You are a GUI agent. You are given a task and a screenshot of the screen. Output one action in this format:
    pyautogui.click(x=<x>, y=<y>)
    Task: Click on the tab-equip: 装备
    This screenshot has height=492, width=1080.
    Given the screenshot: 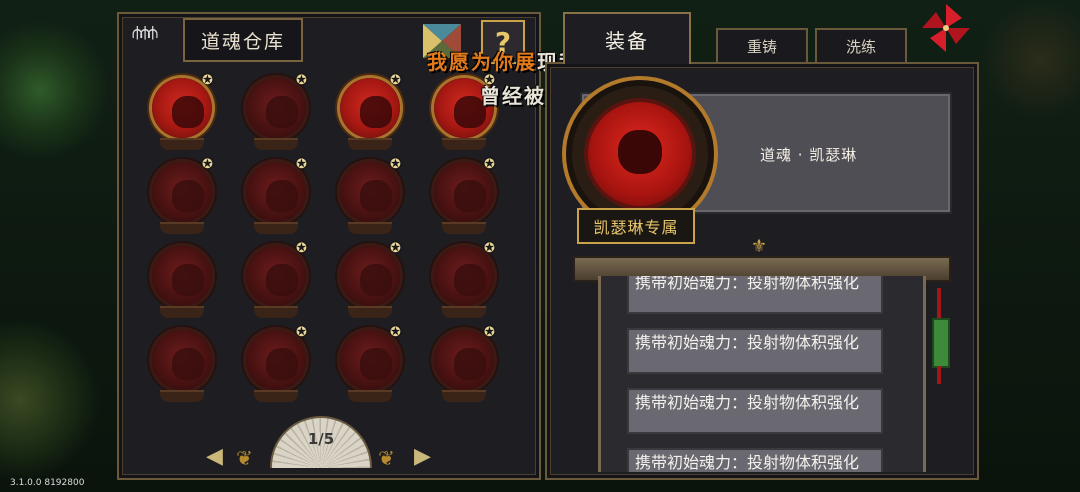 What is the action you would take?
    pyautogui.click(x=627, y=38)
    